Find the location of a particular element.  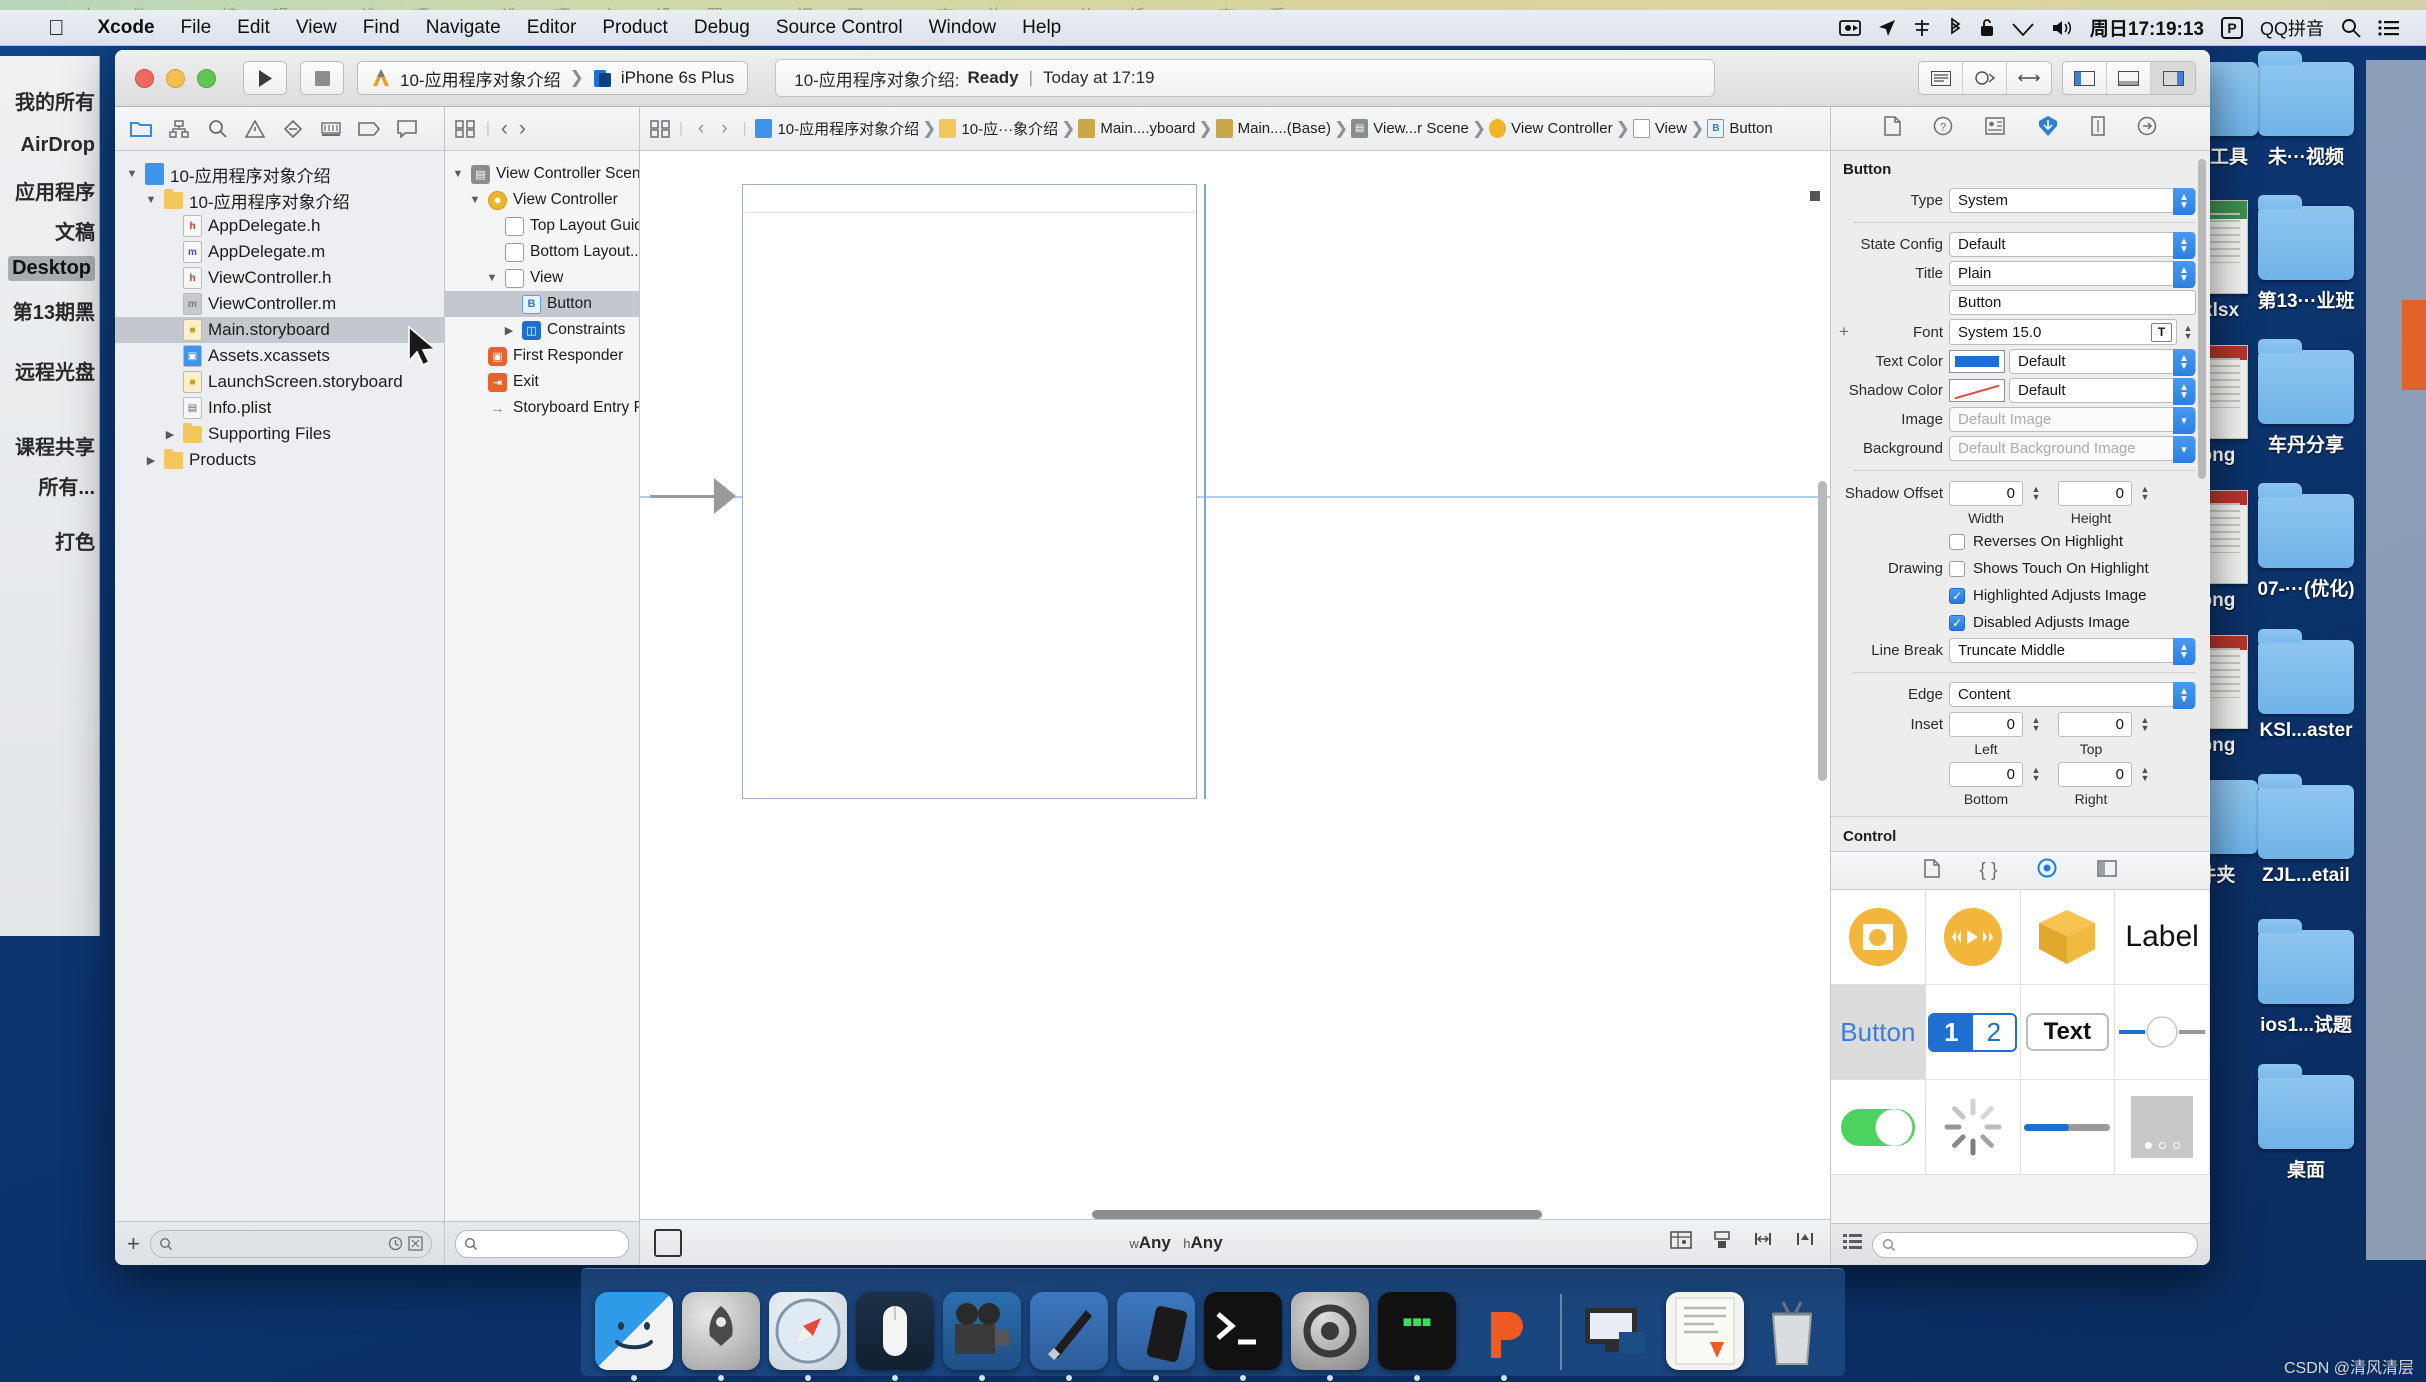

field-shadow-offset: Shadow Offset 0 ▲ ▼ 0 ▲ ▼ is located at coordinates (2020, 493).